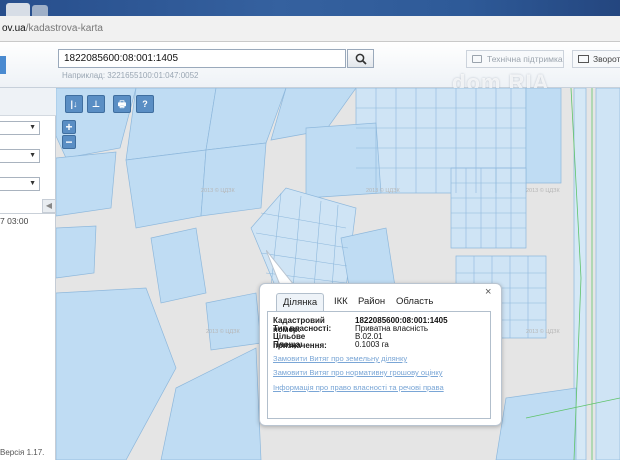 The image size is (620, 460). Describe the element at coordinates (20, 184) in the screenshot. I see `filter-select-3: ▼` at that location.